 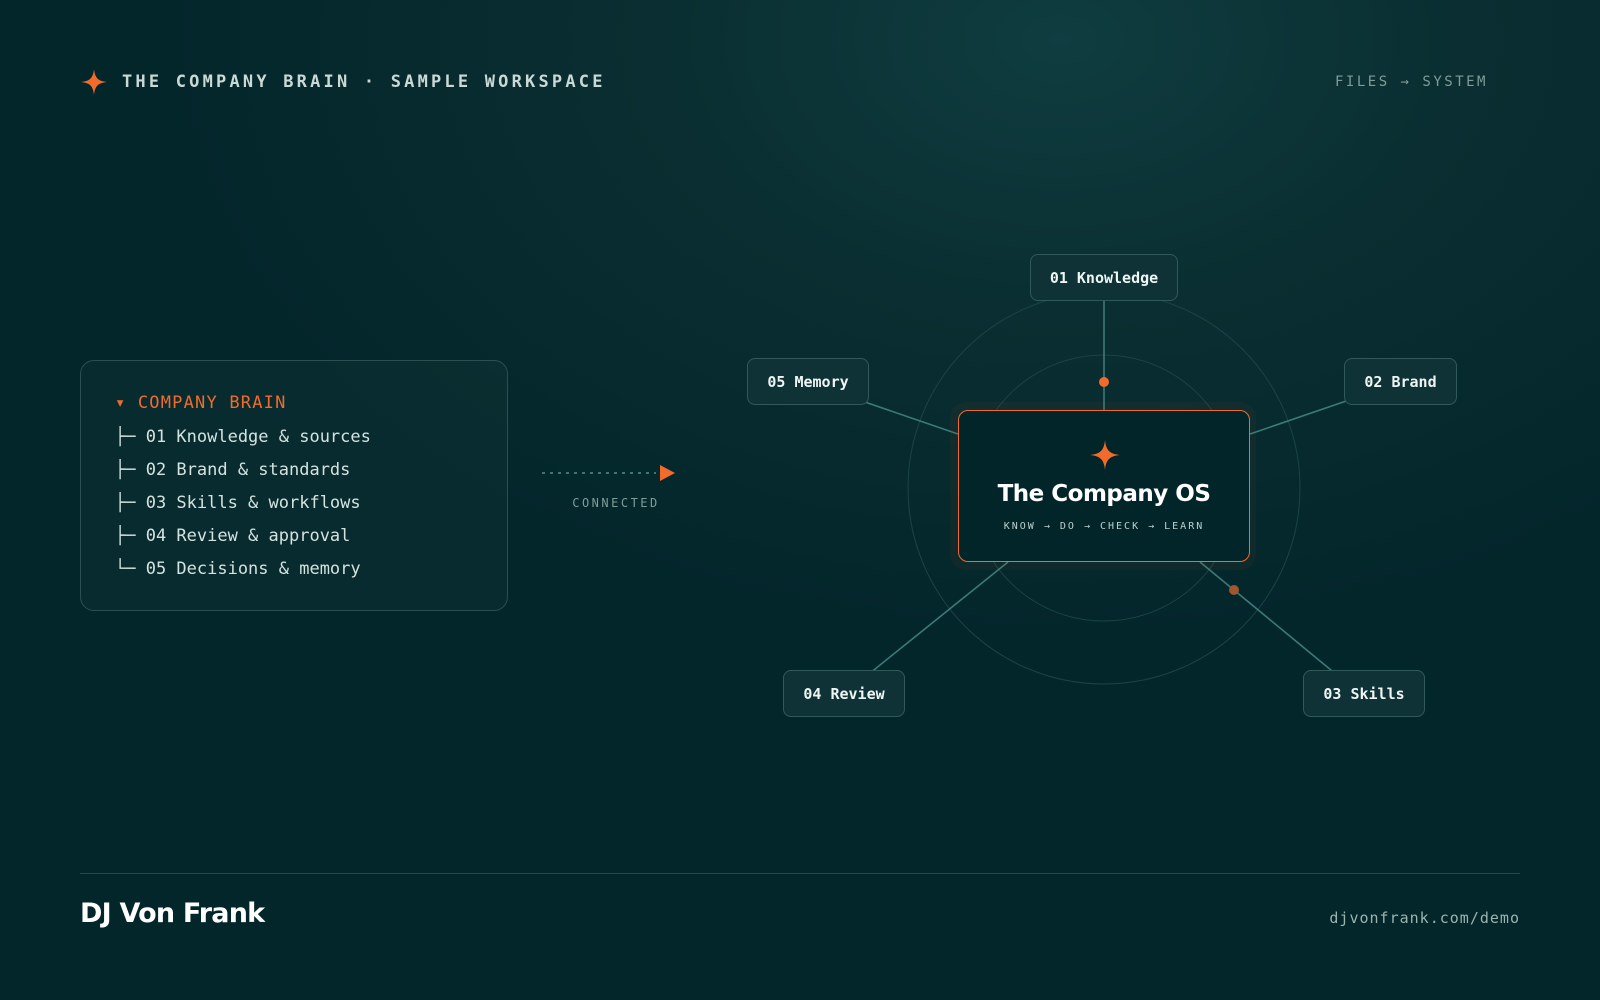 What do you see at coordinates (1234, 590) in the screenshot?
I see `pulse-dot-bottom` at bounding box center [1234, 590].